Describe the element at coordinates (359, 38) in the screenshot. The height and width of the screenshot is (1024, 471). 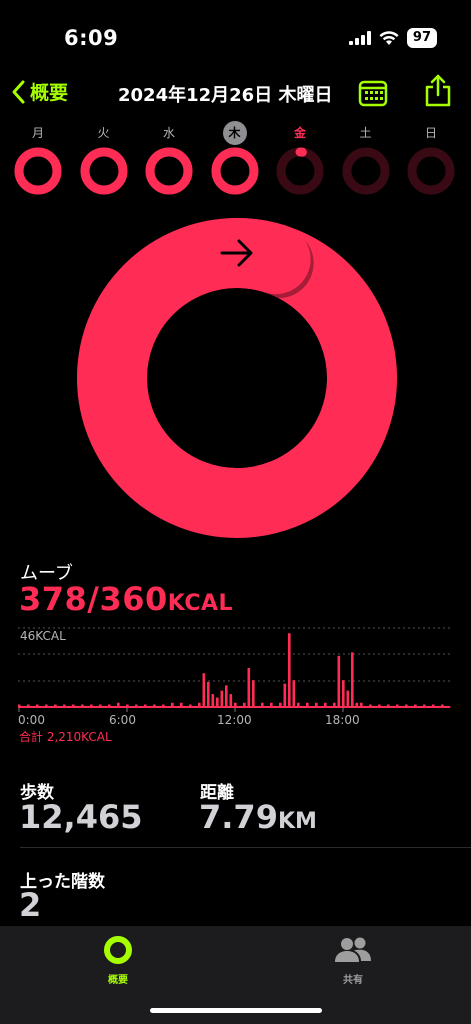
I see `cellular-signal-icon` at that location.